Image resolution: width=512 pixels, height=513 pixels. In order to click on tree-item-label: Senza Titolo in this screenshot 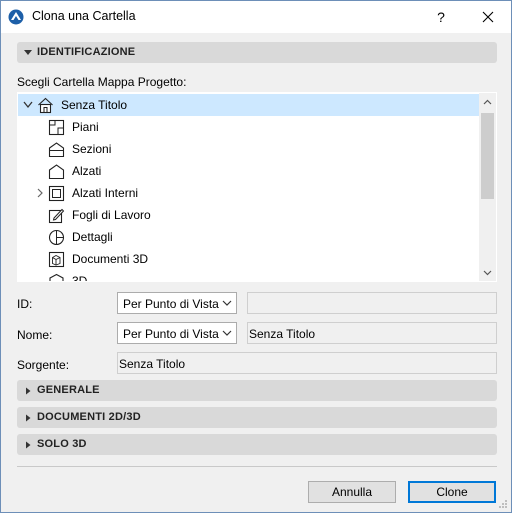, I will do `click(94, 105)`.